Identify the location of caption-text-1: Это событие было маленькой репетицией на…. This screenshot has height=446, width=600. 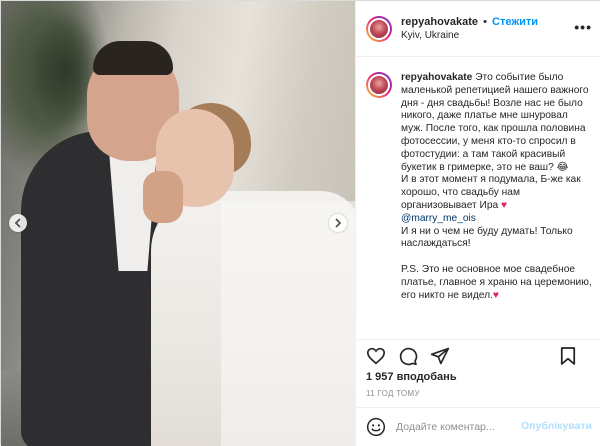
(495, 122).